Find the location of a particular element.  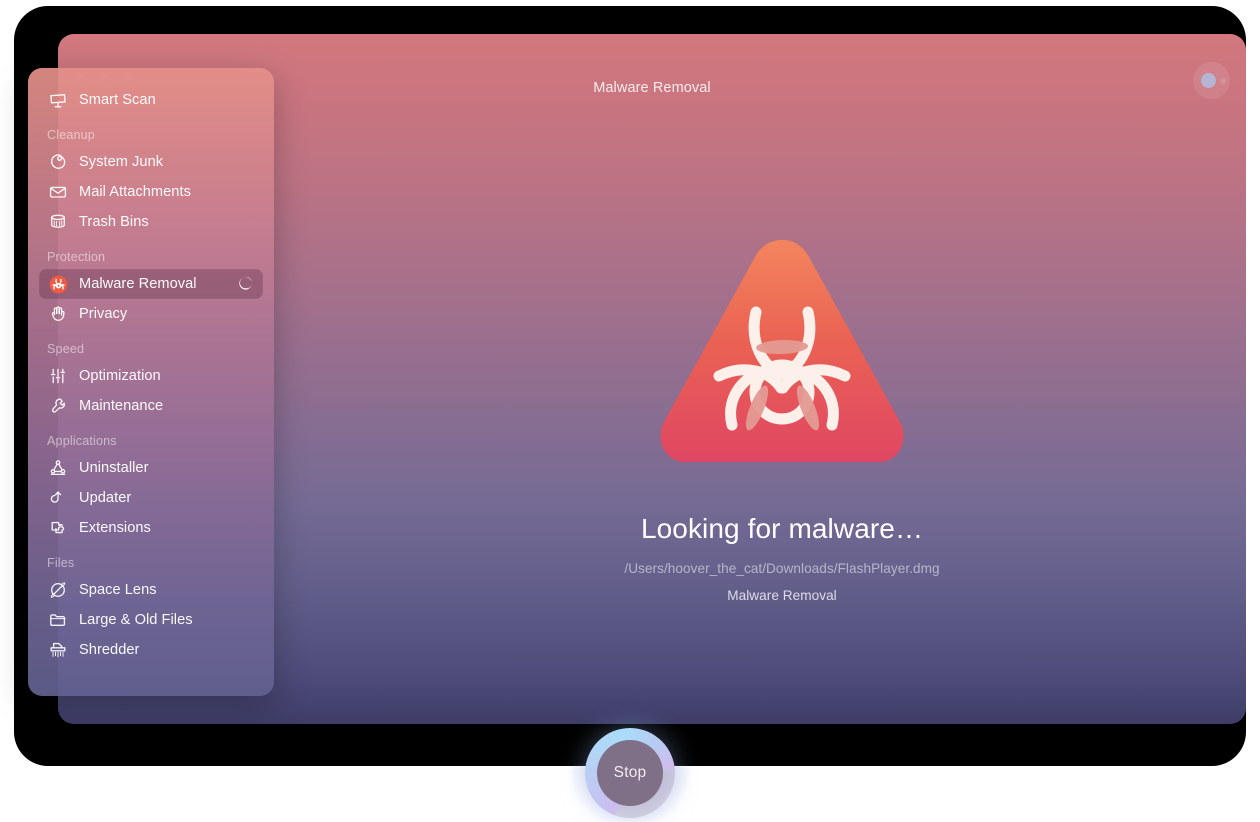

sidebar-top-spacer is located at coordinates (151, 77).